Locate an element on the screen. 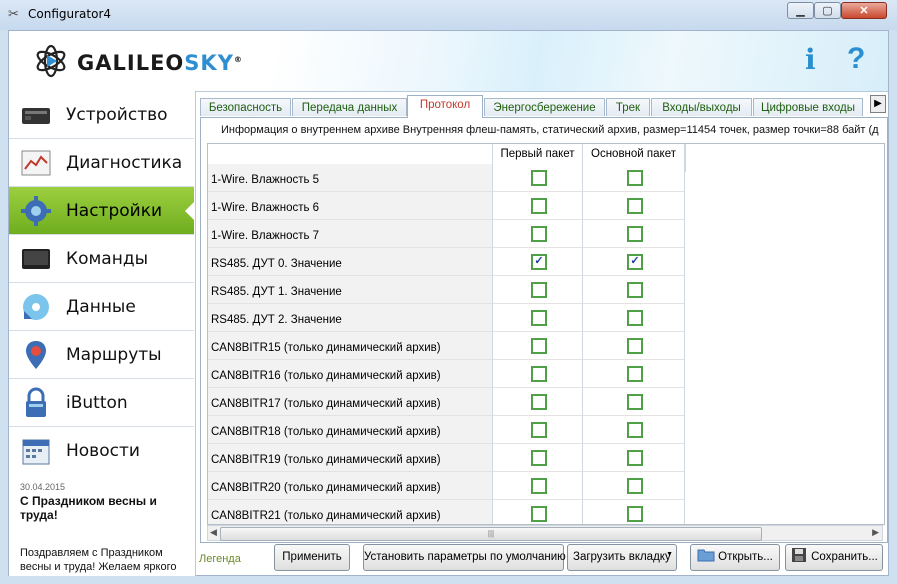 Image resolution: width=897 pixels, height=584 pixels. table-row: CAN8BITR21 (только динамический архив) is located at coordinates (546, 512).